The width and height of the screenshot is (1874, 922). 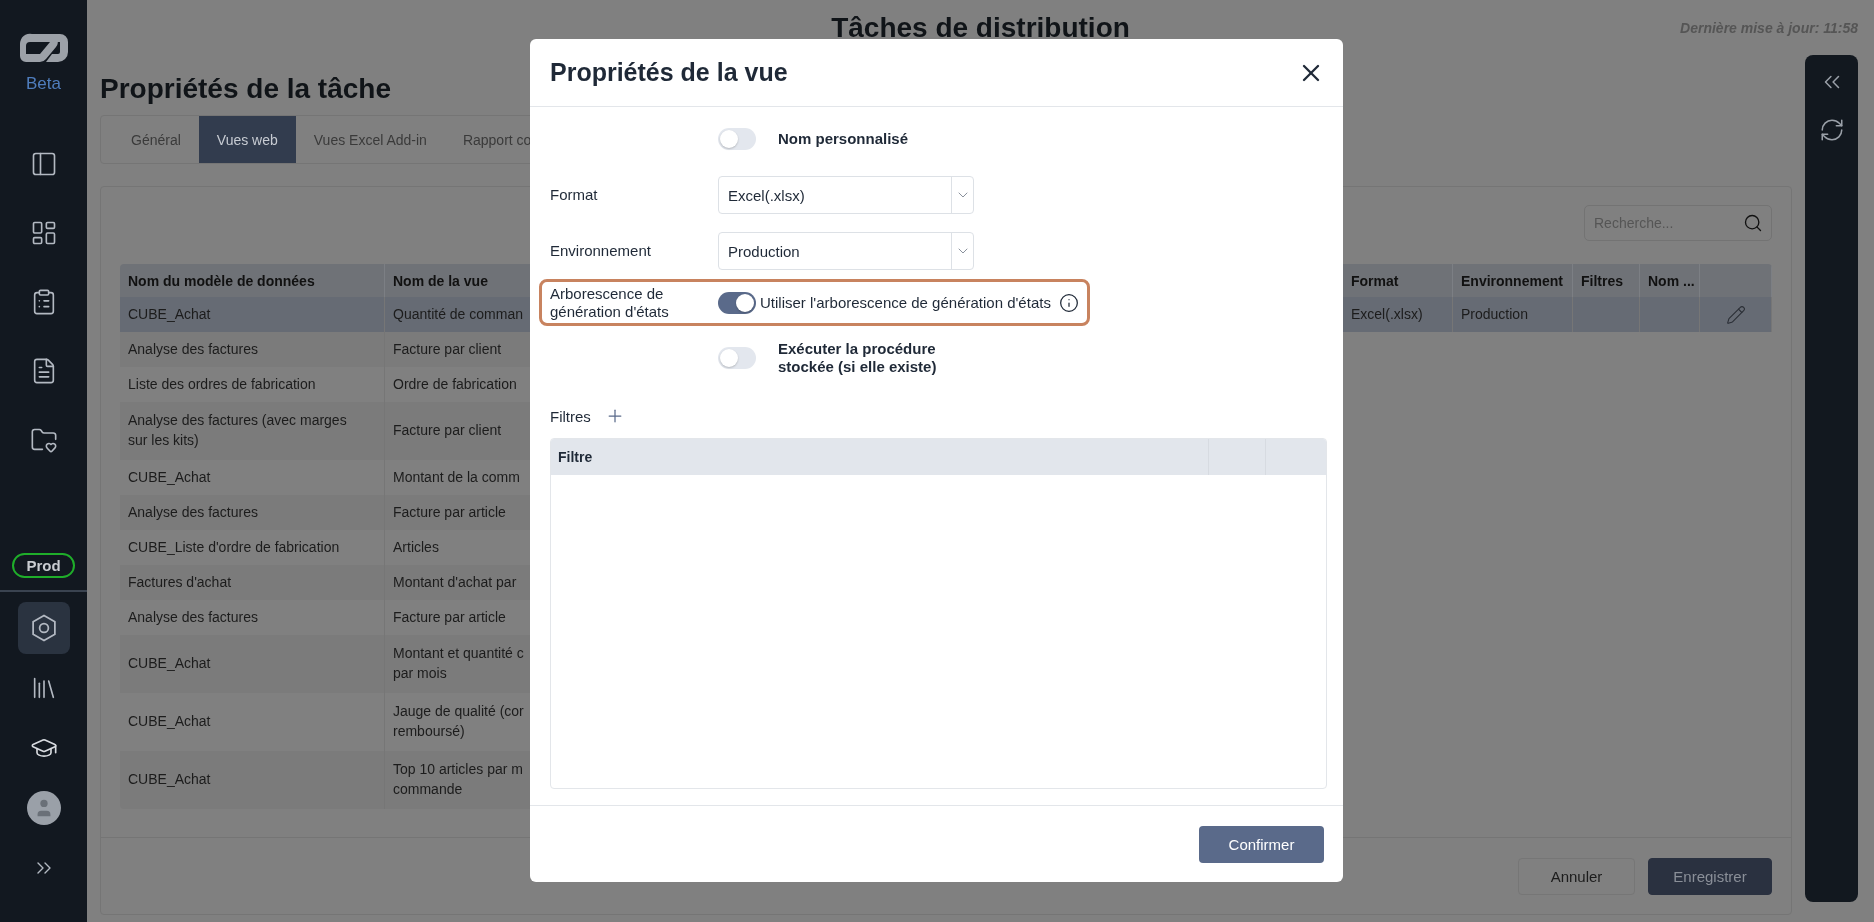 What do you see at coordinates (574, 195) in the screenshot?
I see `field-label: Format` at bounding box center [574, 195].